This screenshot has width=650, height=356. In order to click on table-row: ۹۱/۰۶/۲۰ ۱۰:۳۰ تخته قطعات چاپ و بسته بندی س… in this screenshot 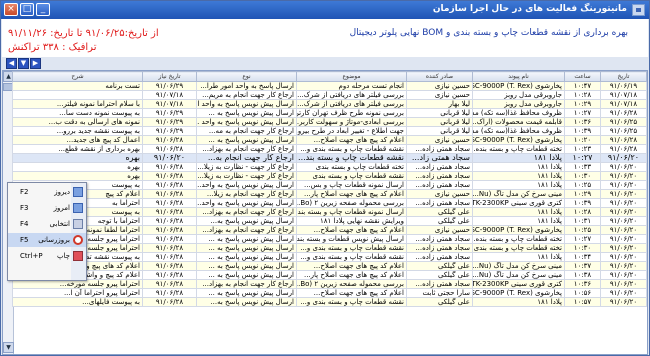, I will do `click(329, 248)`.